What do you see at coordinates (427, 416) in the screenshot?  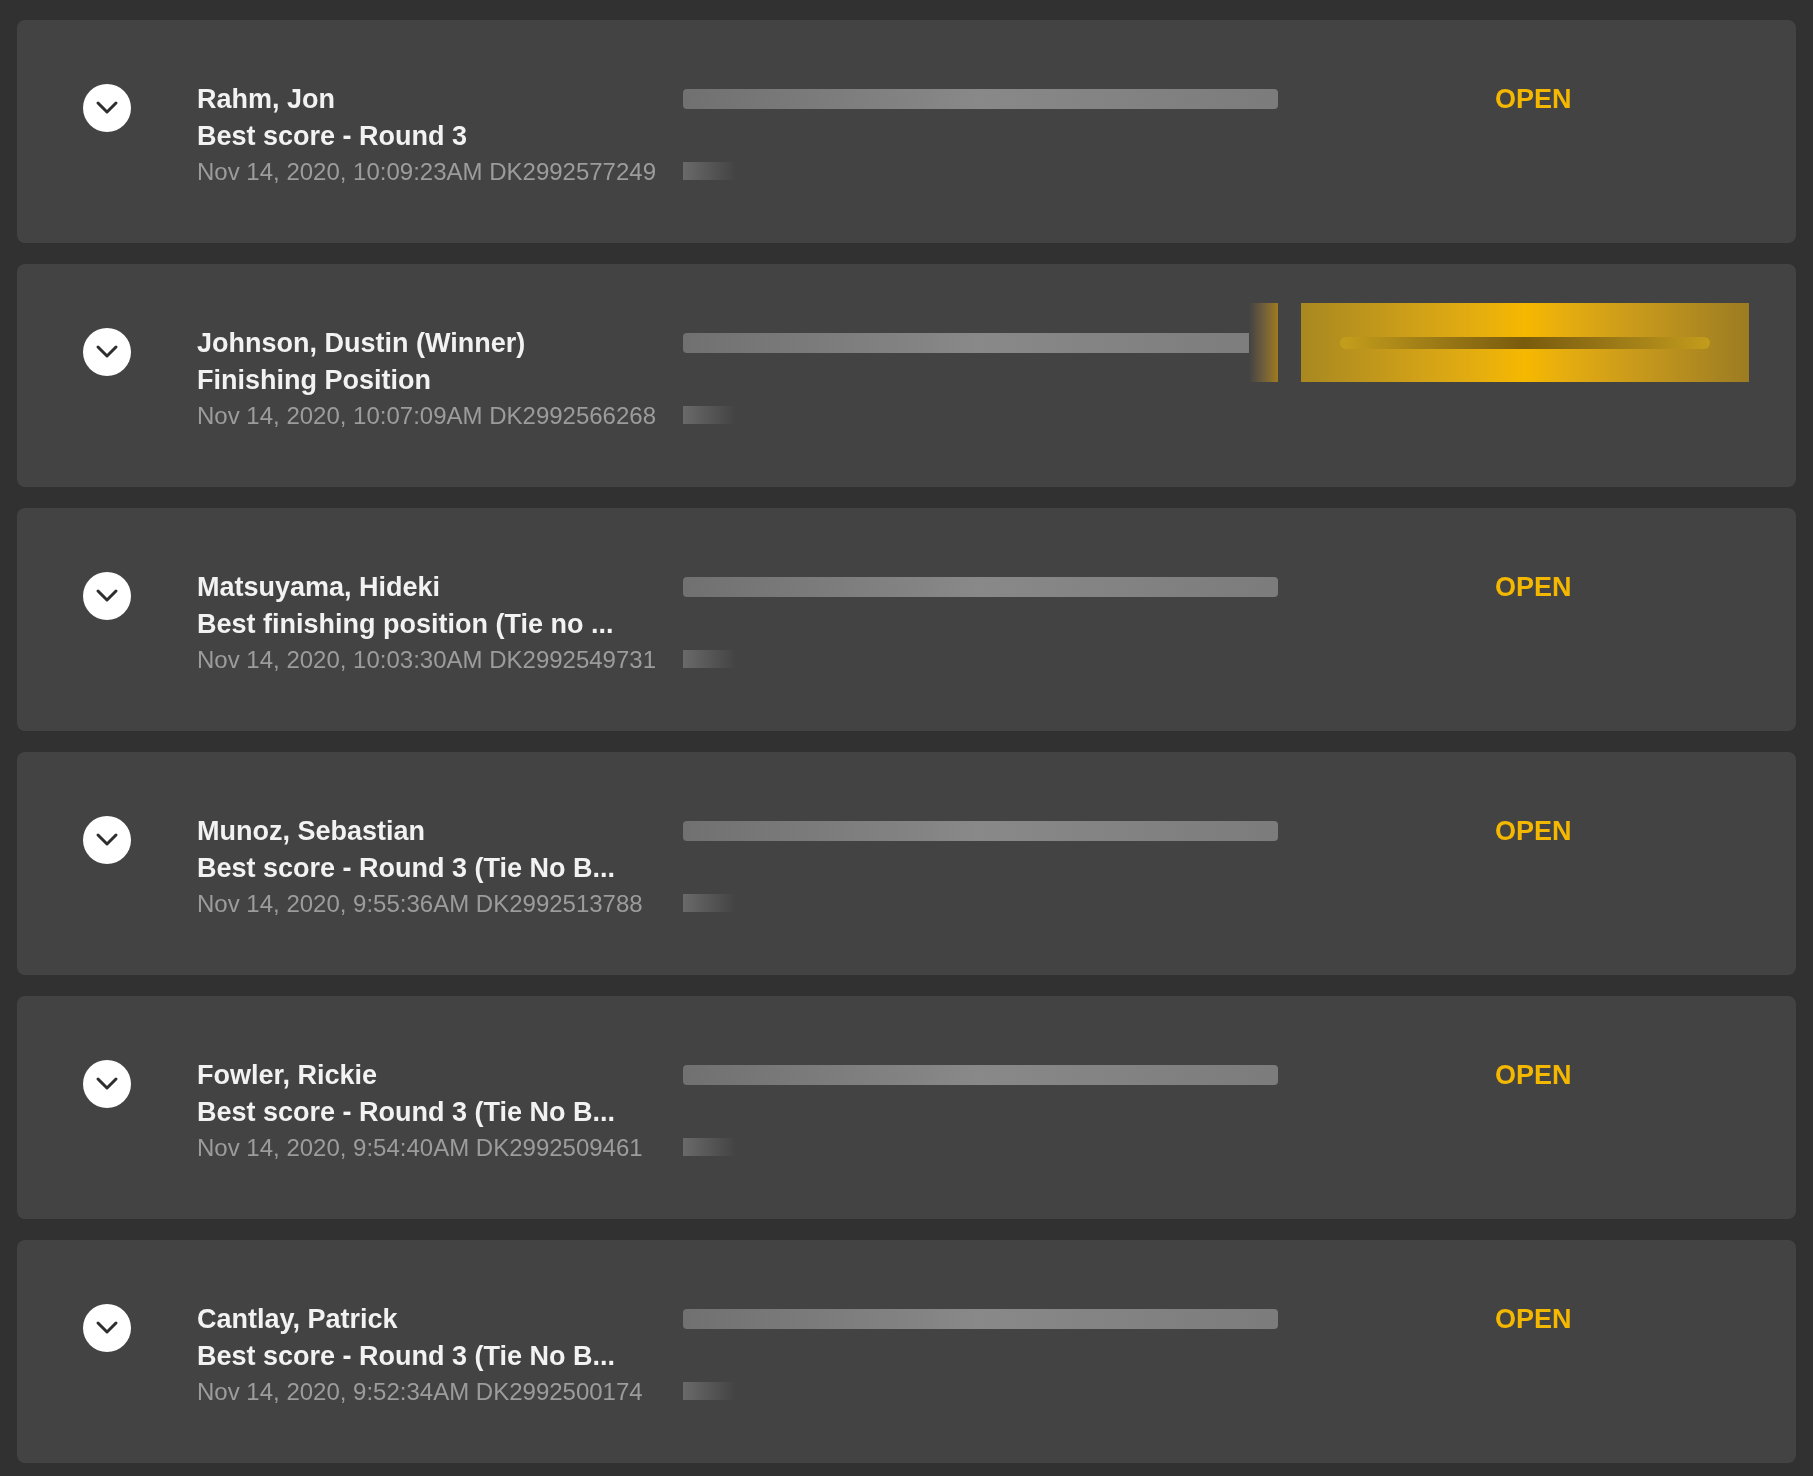 I see `bet-timestamp: Nov 14, 2020, 10:07:09AM DK2992566268` at bounding box center [427, 416].